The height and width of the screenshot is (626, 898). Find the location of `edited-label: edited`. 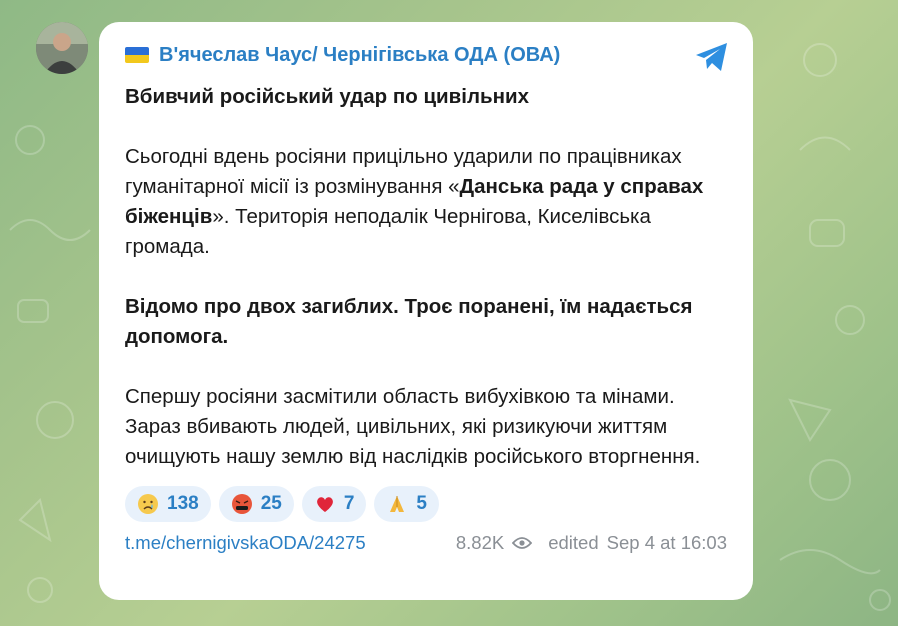

edited-label: edited is located at coordinates (573, 542).